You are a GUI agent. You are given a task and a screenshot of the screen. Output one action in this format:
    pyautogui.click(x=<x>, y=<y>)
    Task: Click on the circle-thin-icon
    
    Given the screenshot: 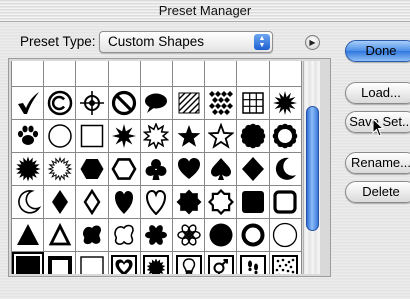 What is the action you would take?
    pyautogui.click(x=285, y=235)
    